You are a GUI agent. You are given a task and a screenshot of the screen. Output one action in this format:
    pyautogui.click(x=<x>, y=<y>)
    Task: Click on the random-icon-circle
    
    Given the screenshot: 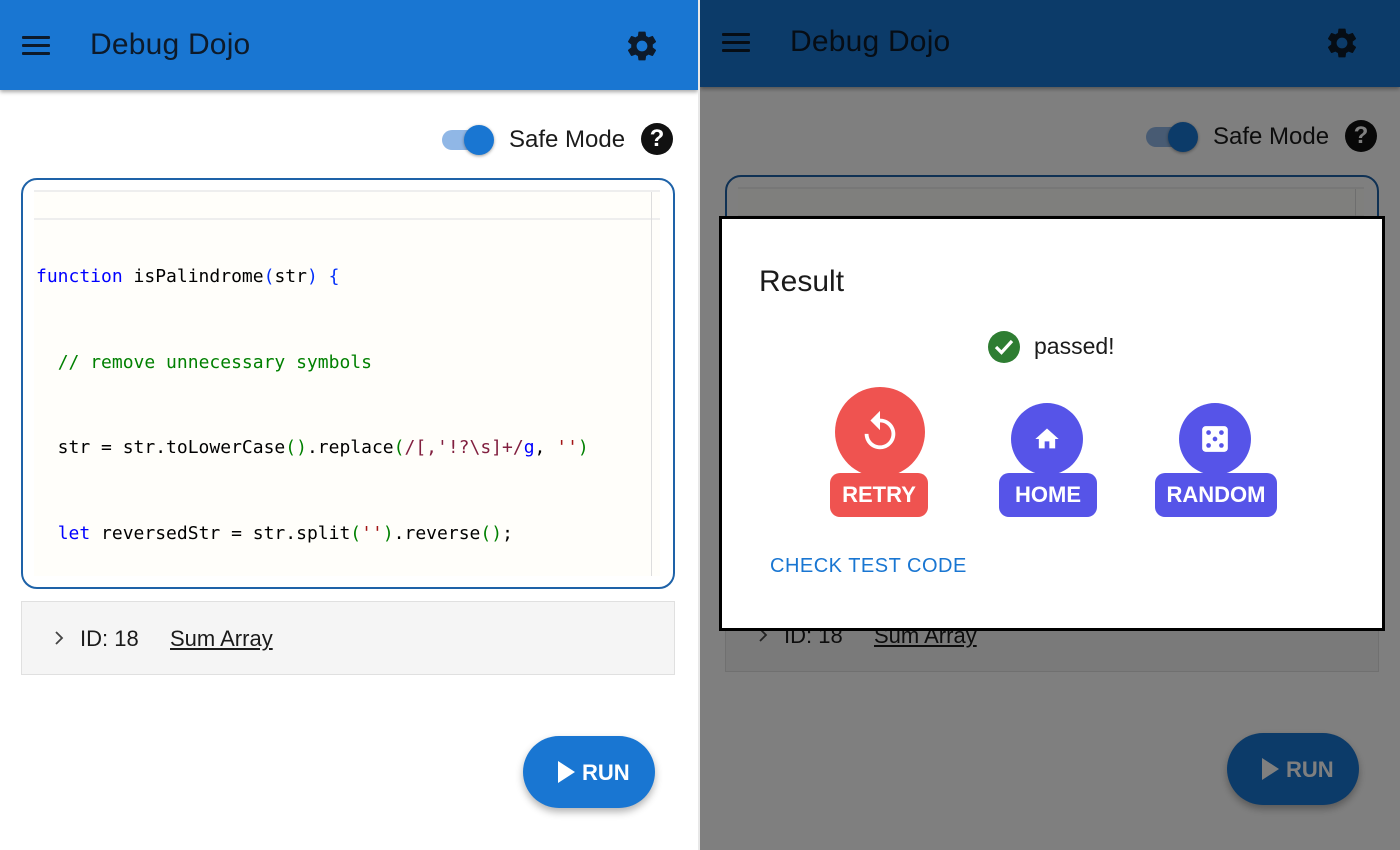 What is the action you would take?
    pyautogui.click(x=1215, y=439)
    